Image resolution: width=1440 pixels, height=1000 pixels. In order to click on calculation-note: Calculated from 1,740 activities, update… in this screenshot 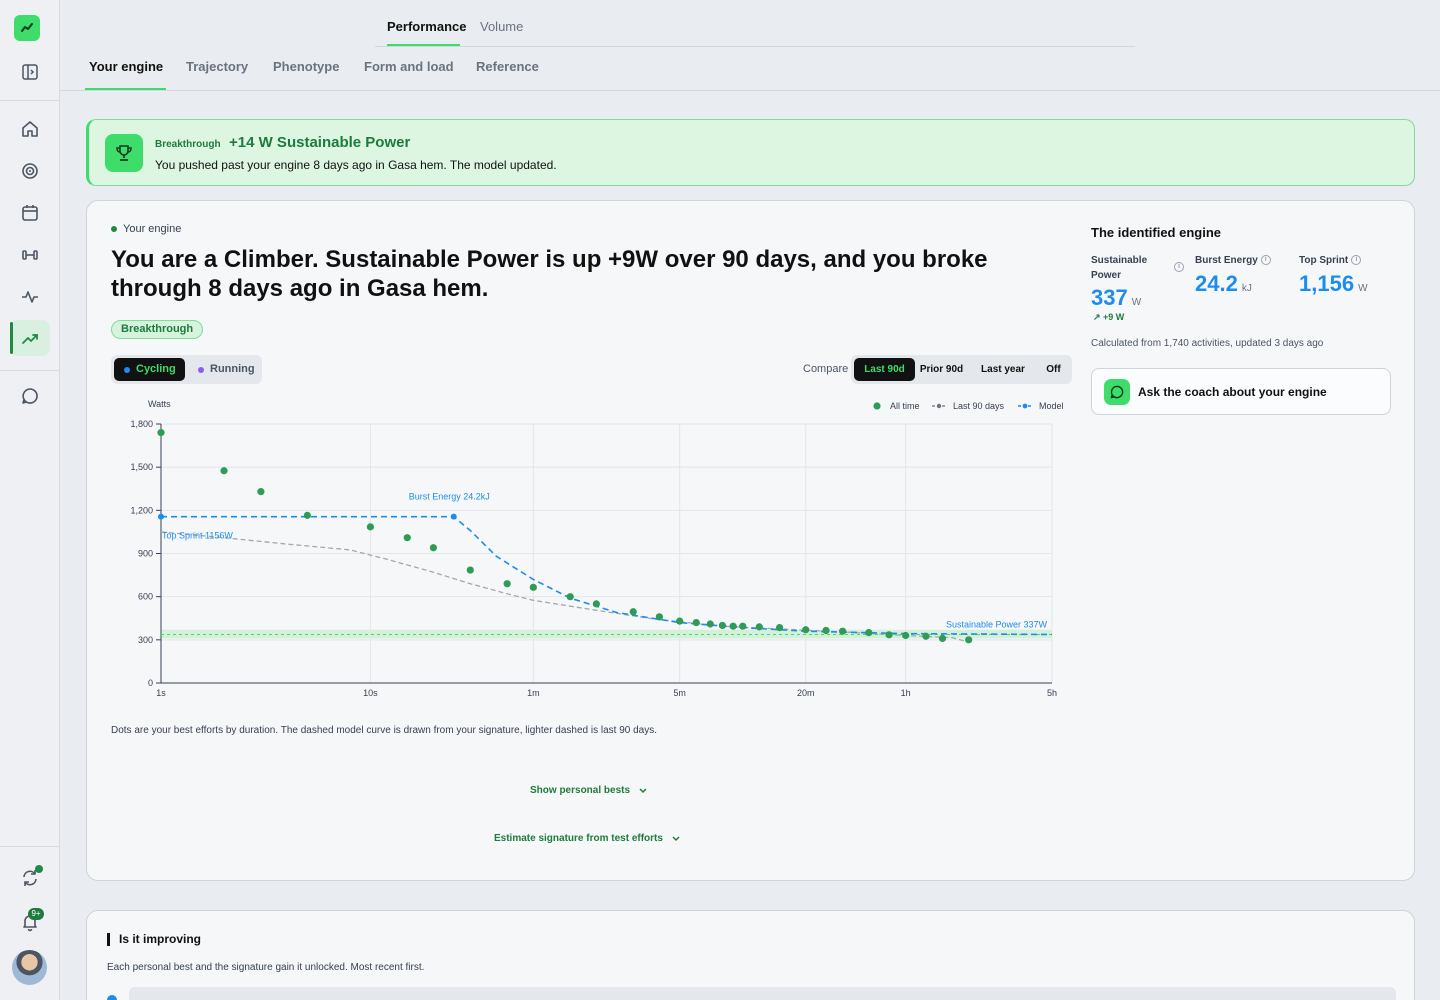, I will do `click(1207, 343)`.